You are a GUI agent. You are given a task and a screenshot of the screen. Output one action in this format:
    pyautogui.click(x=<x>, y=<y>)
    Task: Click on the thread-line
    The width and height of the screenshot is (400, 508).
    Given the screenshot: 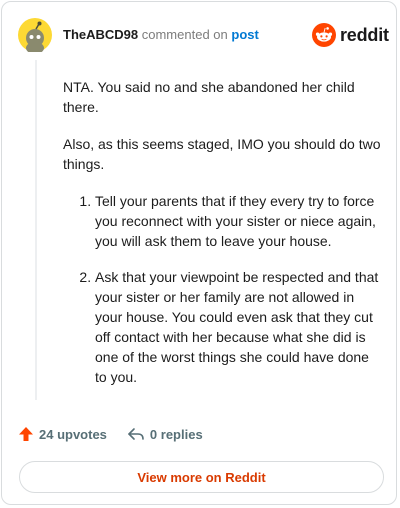 What is the action you would take?
    pyautogui.click(x=36, y=230)
    